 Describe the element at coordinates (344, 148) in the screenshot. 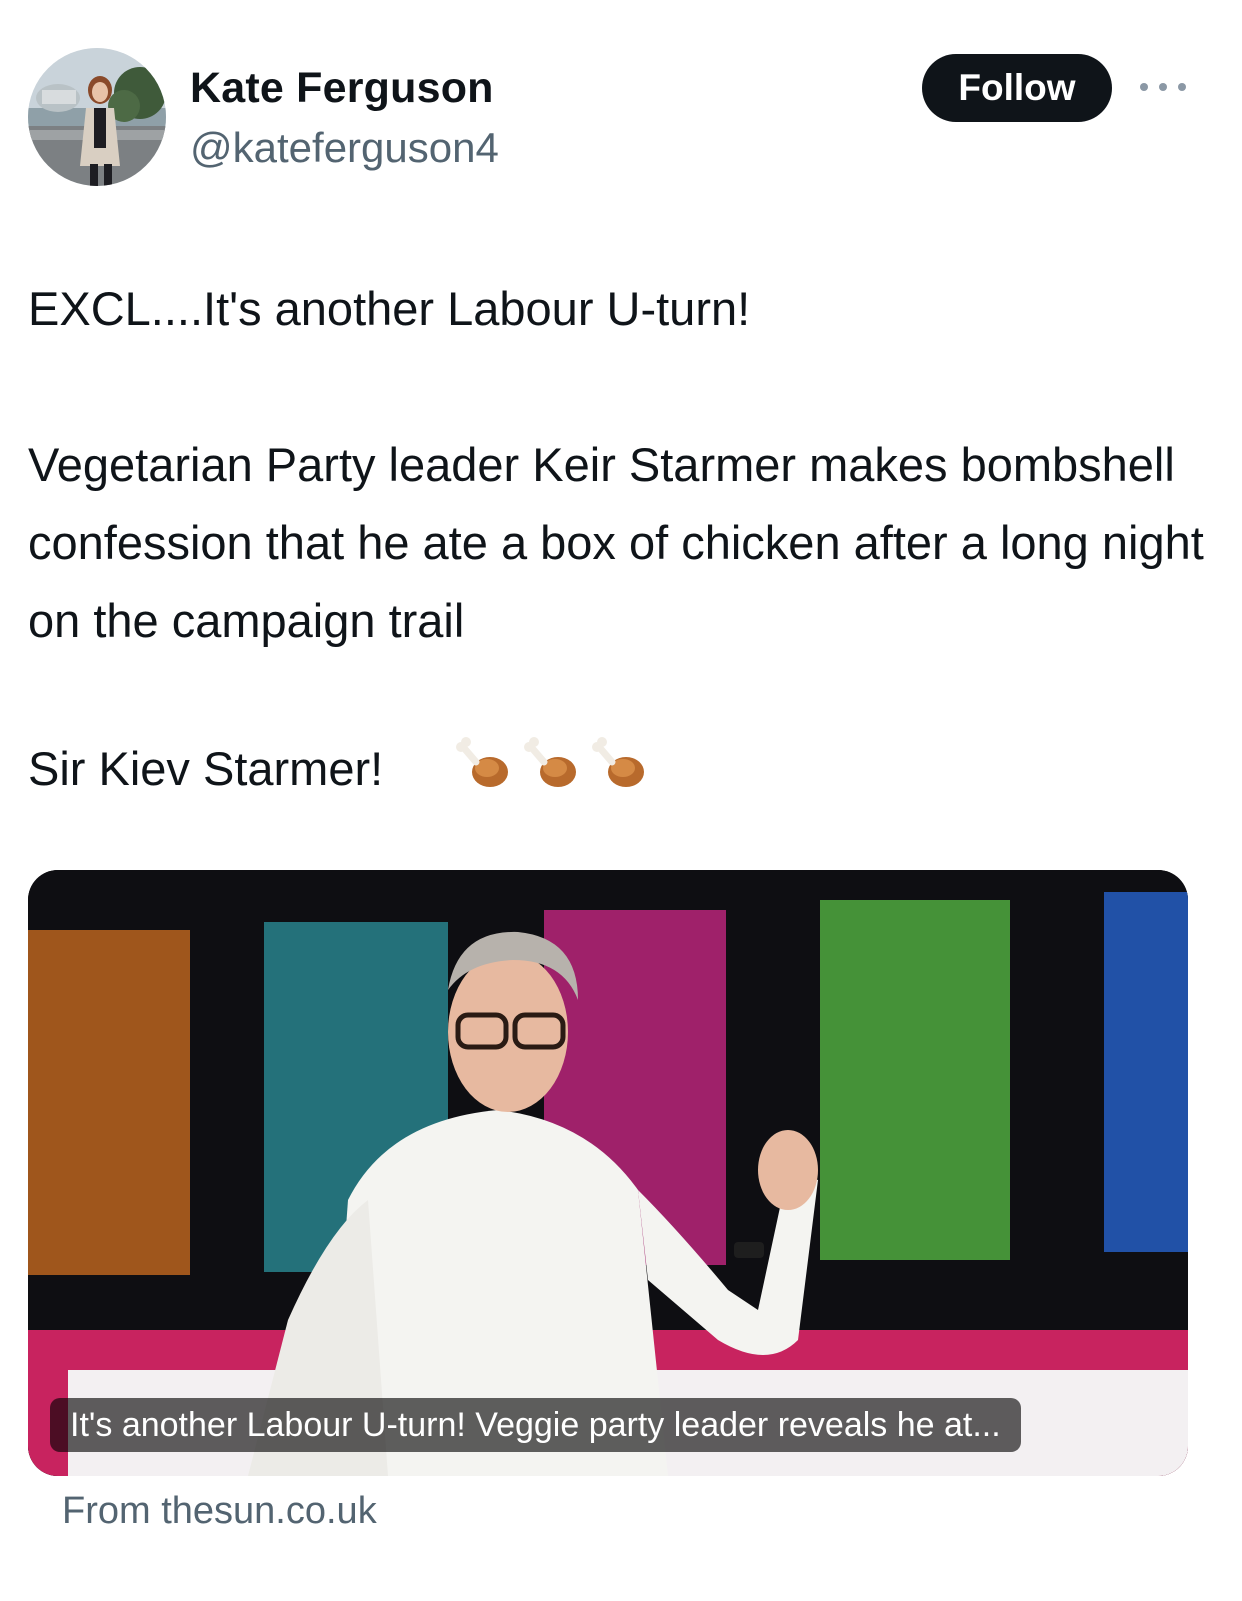

I see `author-handle: @kateferguson4` at that location.